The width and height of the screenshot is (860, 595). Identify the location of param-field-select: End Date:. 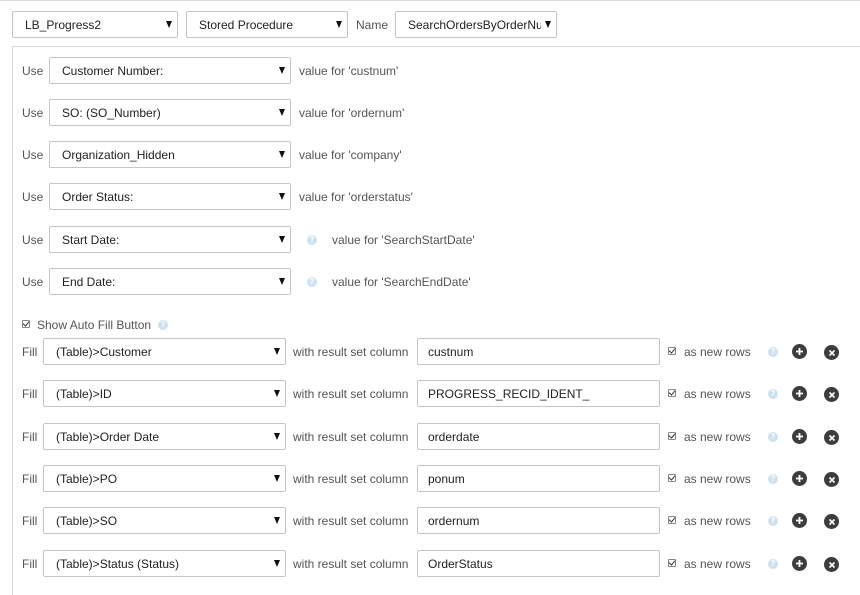
(170, 281).